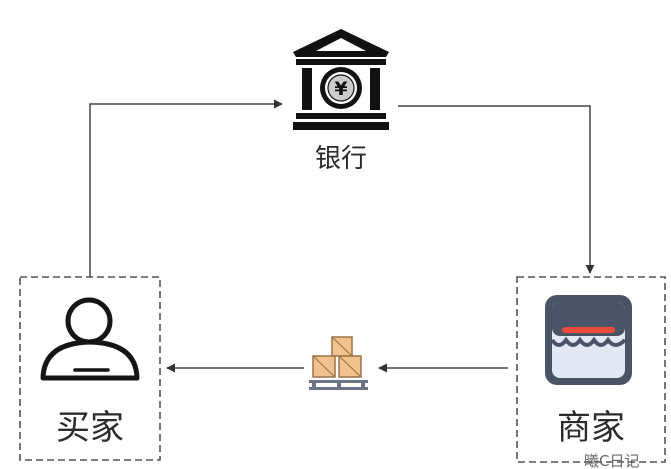 This screenshot has width=671, height=469. What do you see at coordinates (340, 89) in the screenshot?
I see `yuan-symbol: ¥` at bounding box center [340, 89].